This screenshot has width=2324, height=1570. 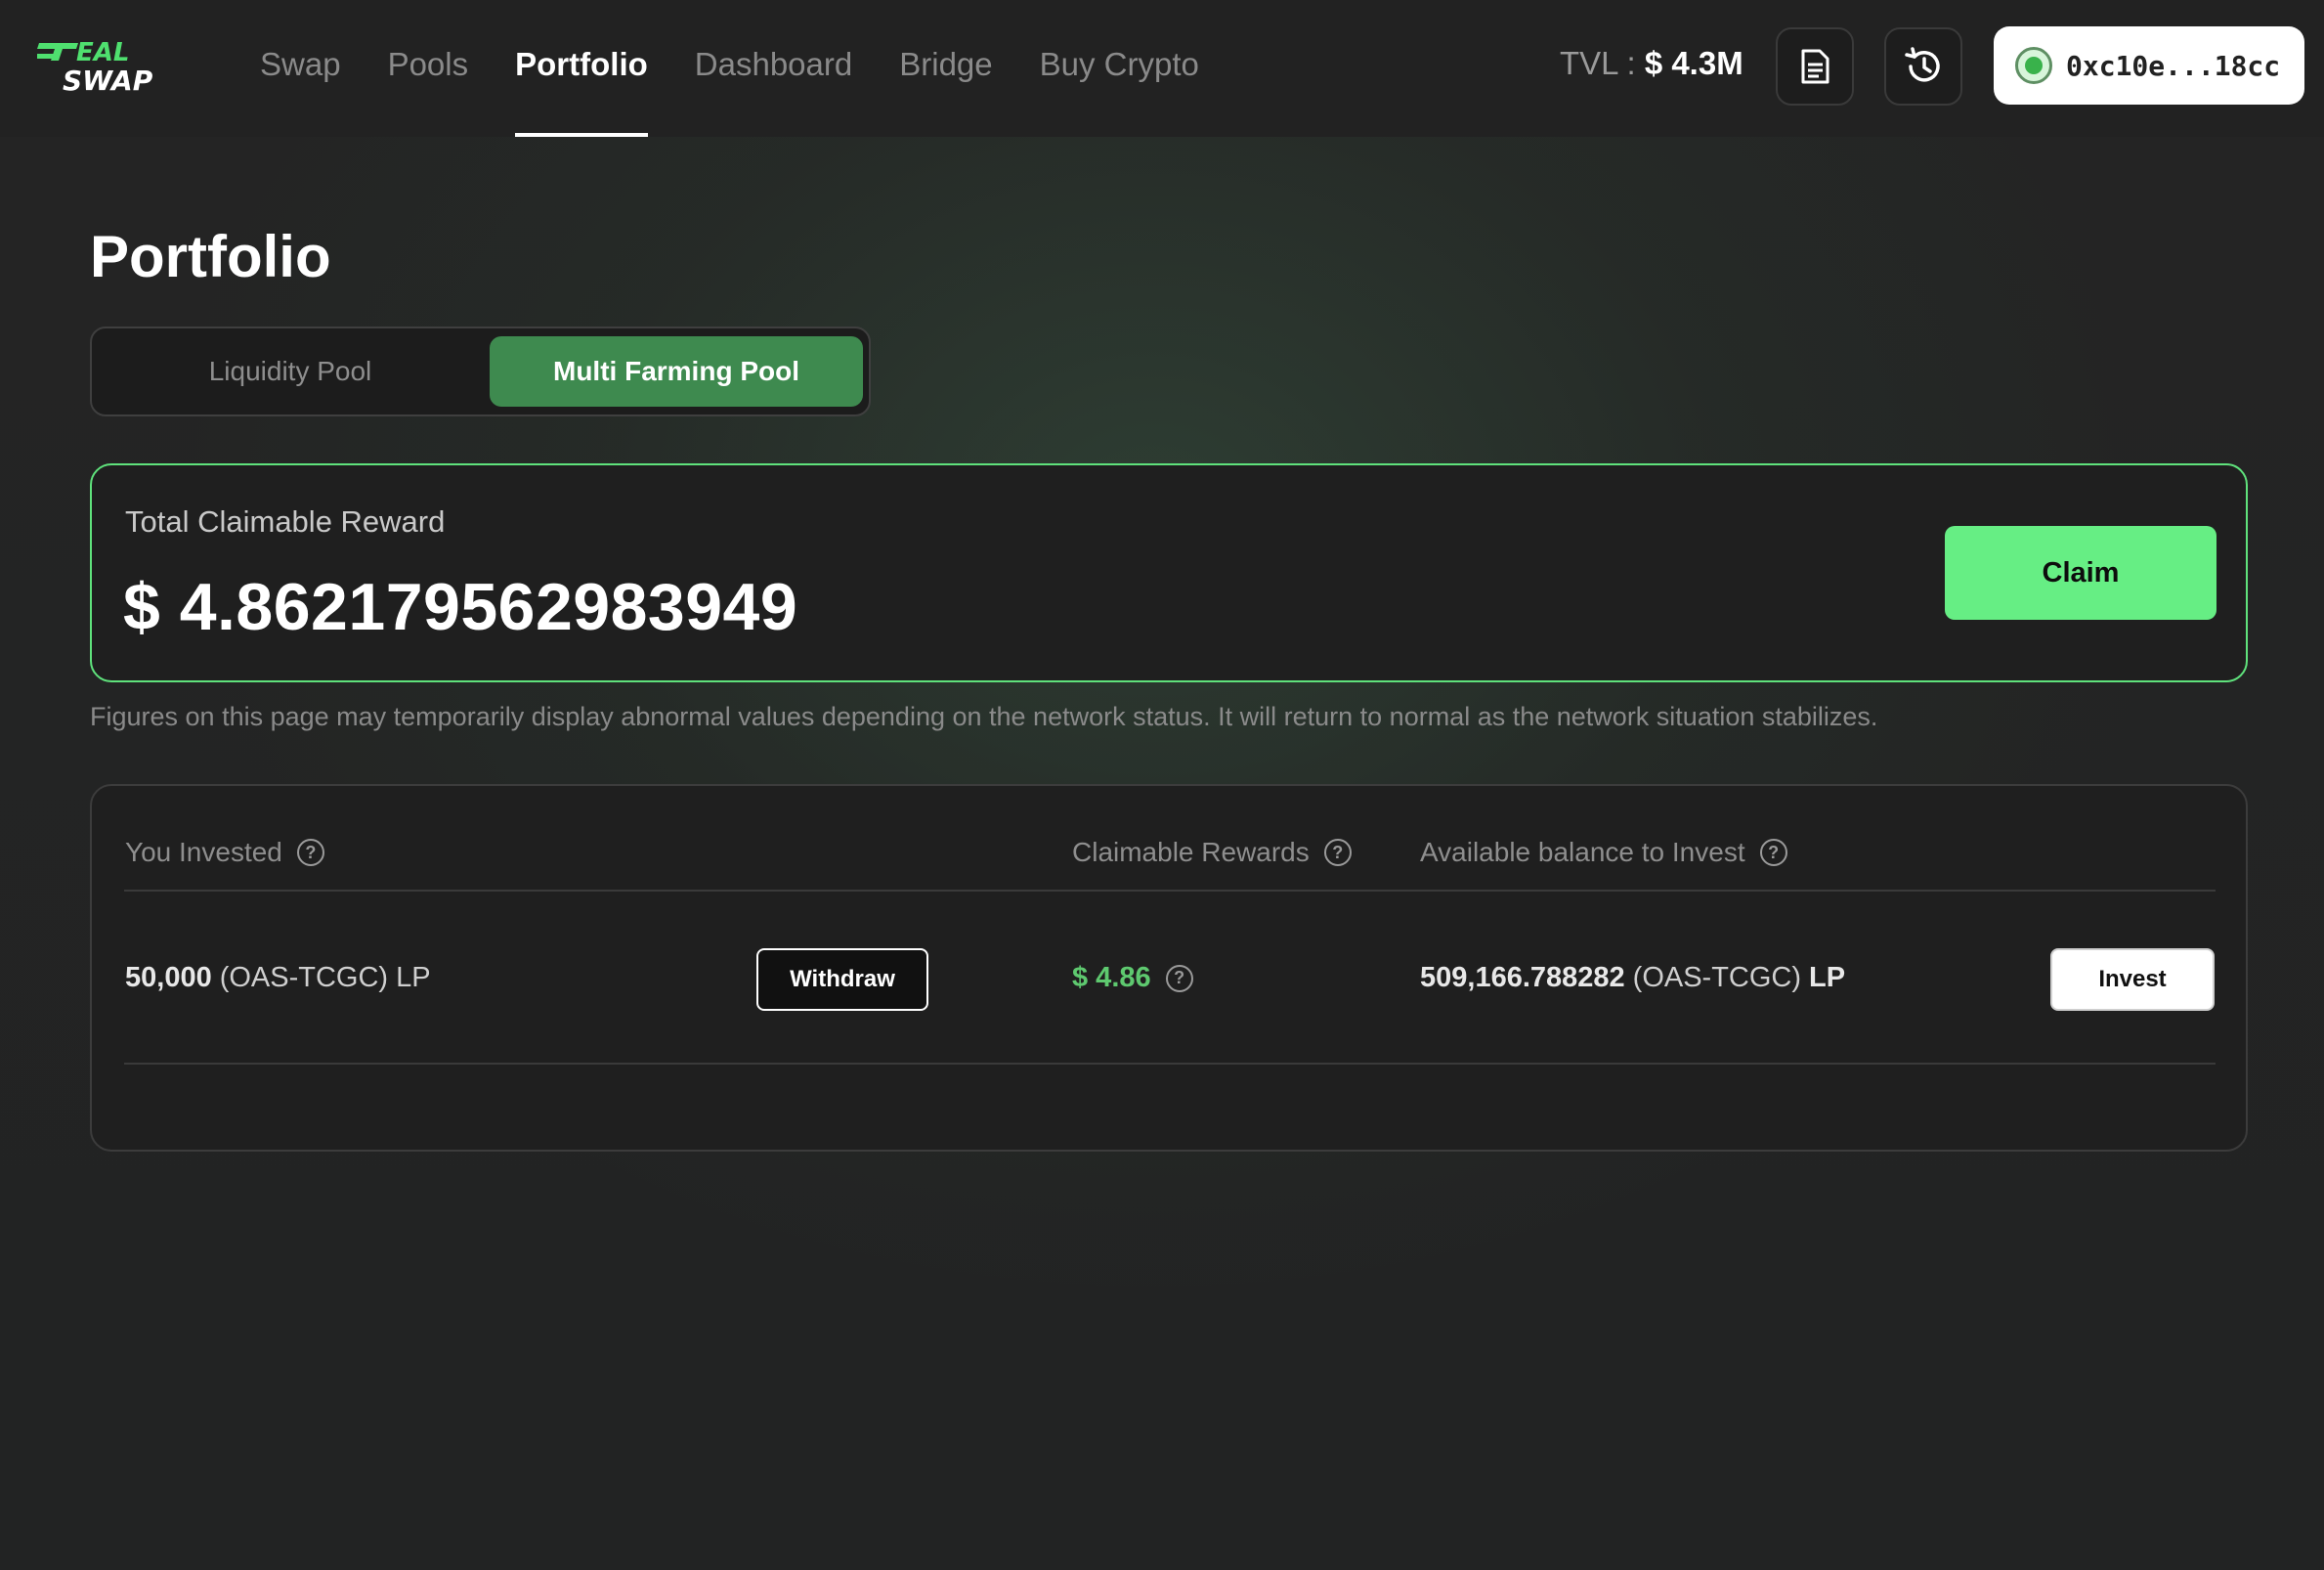 I want to click on tvl-value: $ 4.3M, so click(x=1693, y=63).